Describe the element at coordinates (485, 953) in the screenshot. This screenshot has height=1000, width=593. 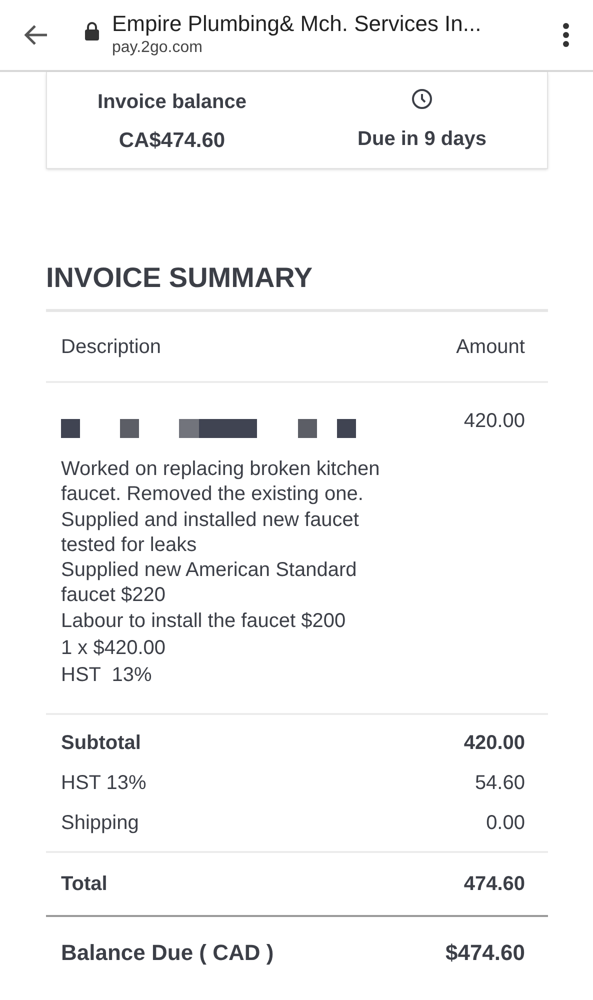
I see `balance-due-value: $474.60` at that location.